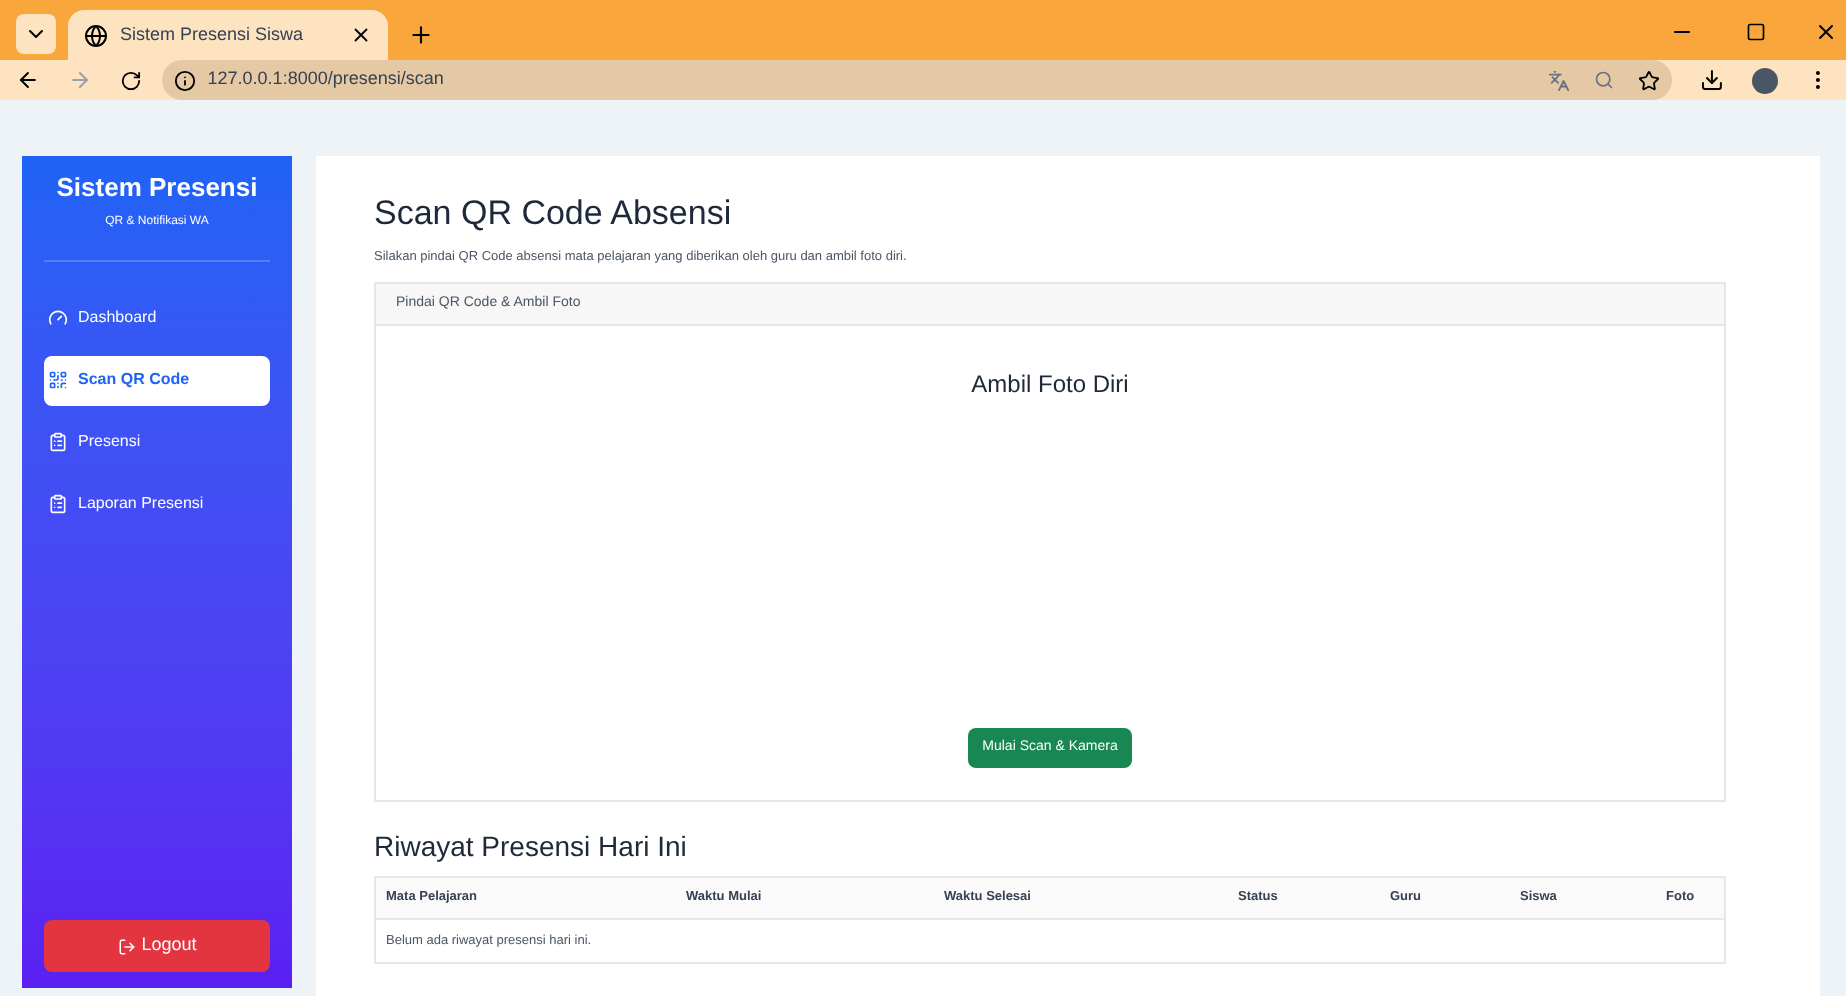  What do you see at coordinates (1712, 80) in the screenshot?
I see `download-icon` at bounding box center [1712, 80].